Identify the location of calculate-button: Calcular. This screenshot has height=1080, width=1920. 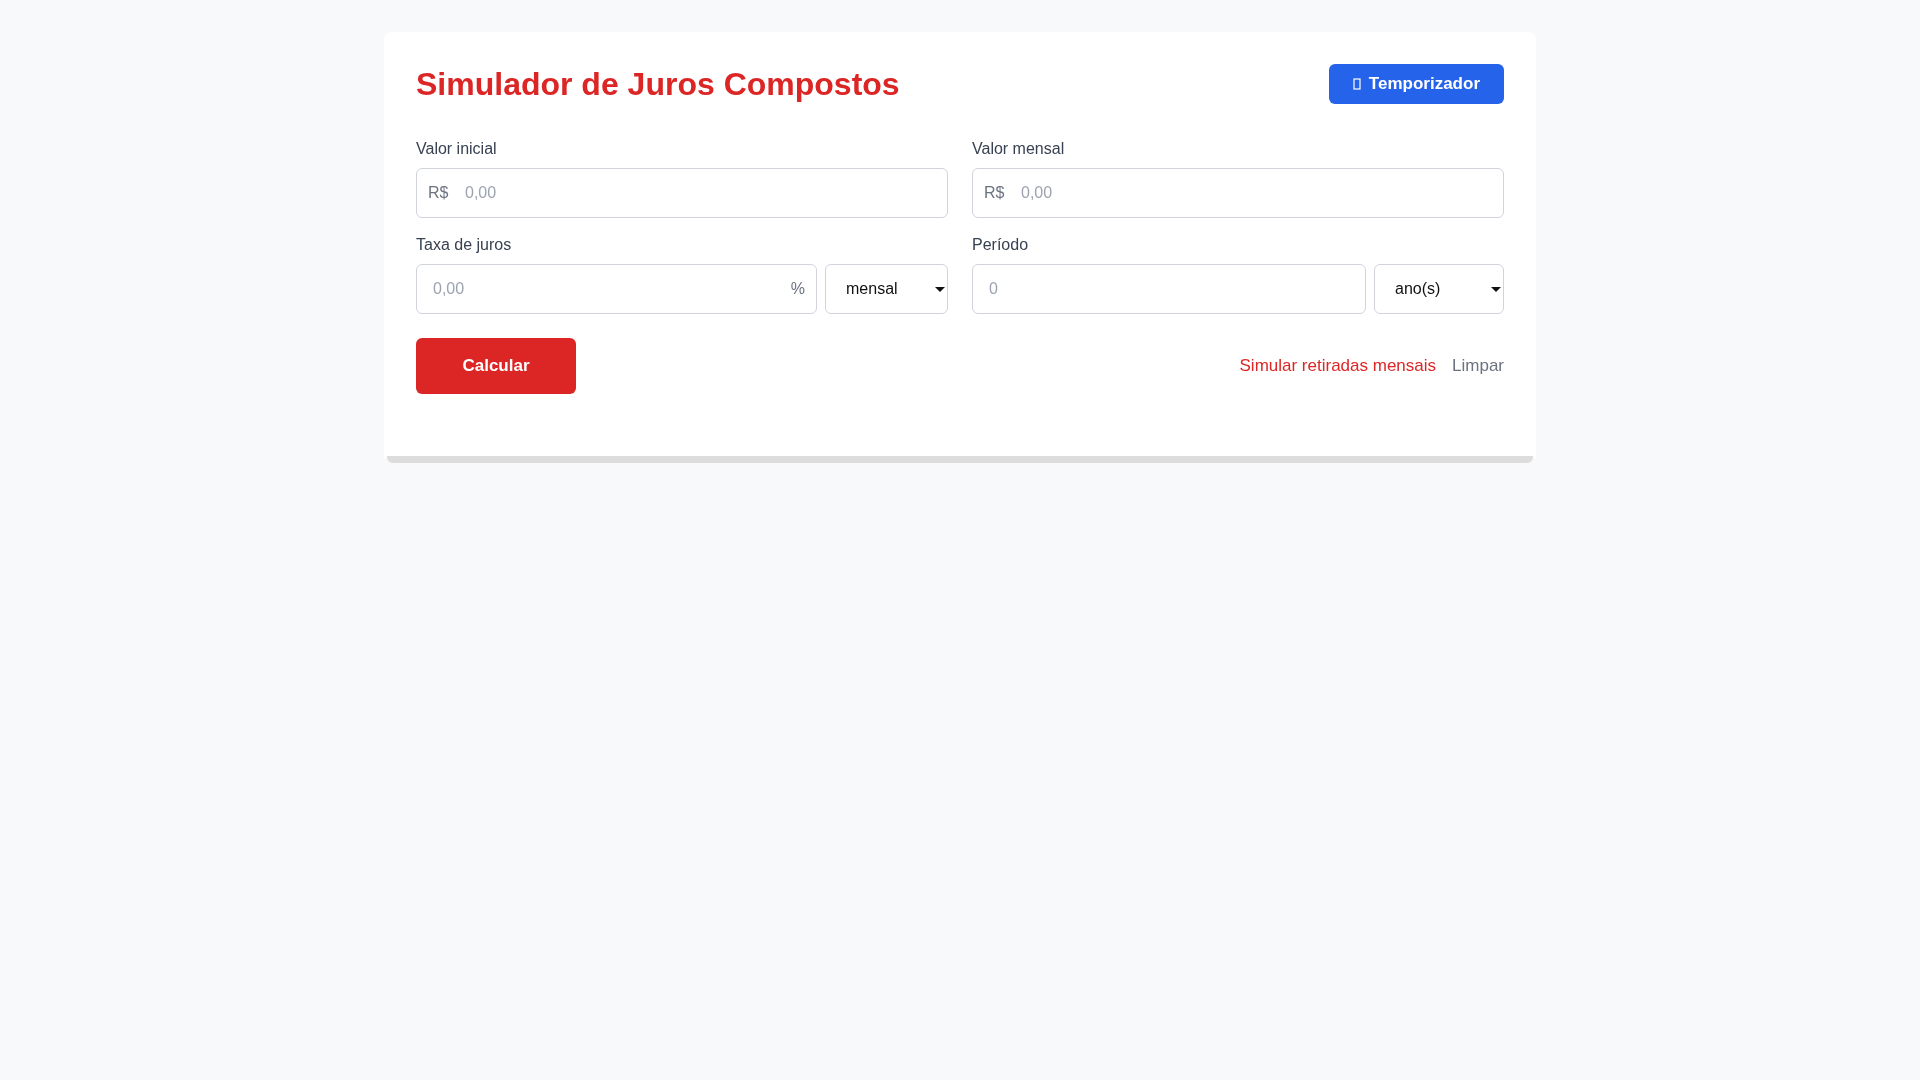
(496, 366).